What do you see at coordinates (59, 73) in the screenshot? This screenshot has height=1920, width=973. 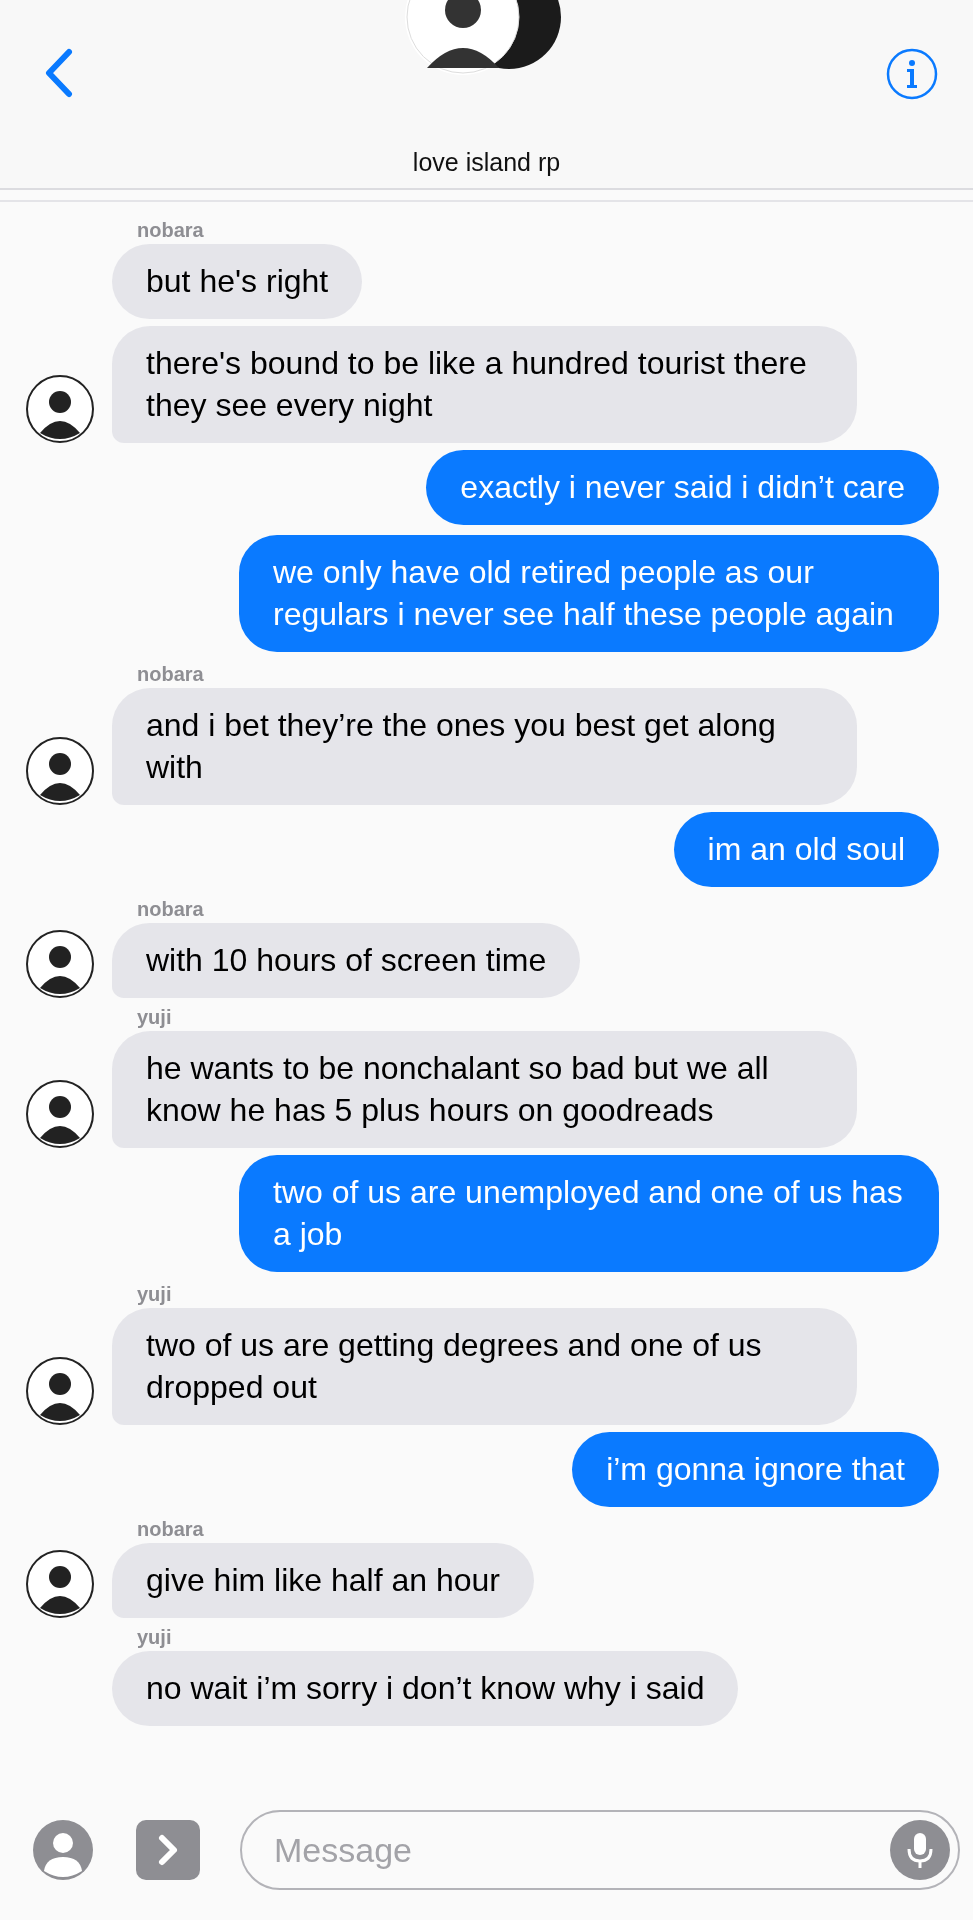 I see `back-chevron-icon` at bounding box center [59, 73].